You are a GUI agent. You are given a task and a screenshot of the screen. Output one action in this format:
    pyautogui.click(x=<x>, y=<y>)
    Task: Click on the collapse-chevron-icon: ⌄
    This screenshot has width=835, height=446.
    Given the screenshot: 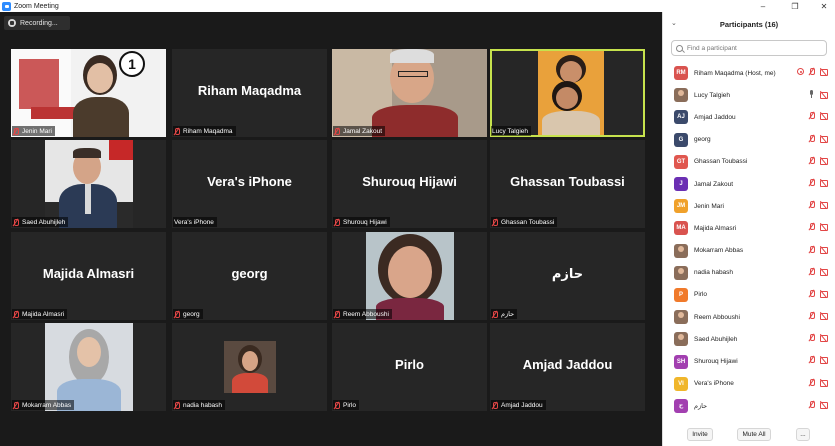 What is the action you would take?
    pyautogui.click(x=674, y=23)
    